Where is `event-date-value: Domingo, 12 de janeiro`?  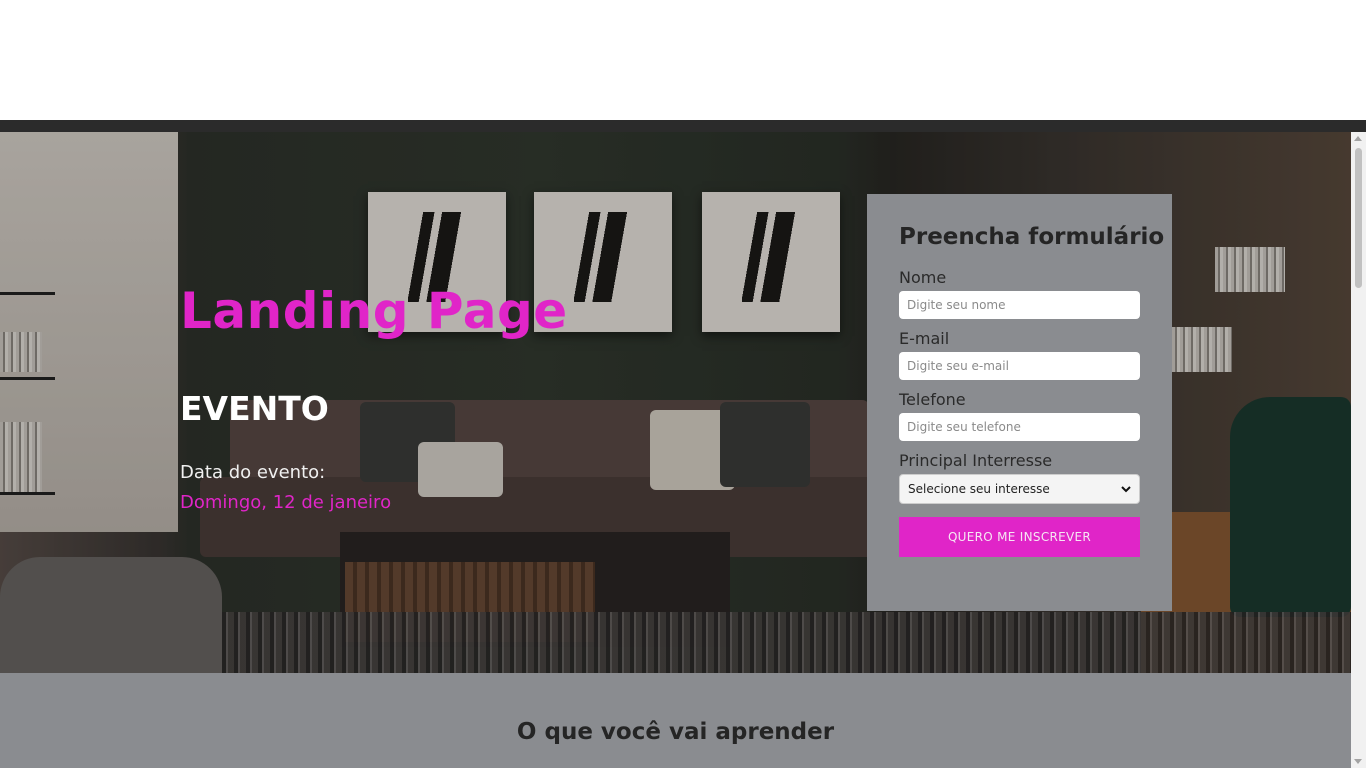
event-date-value: Domingo, 12 de janeiro is located at coordinates (286, 502).